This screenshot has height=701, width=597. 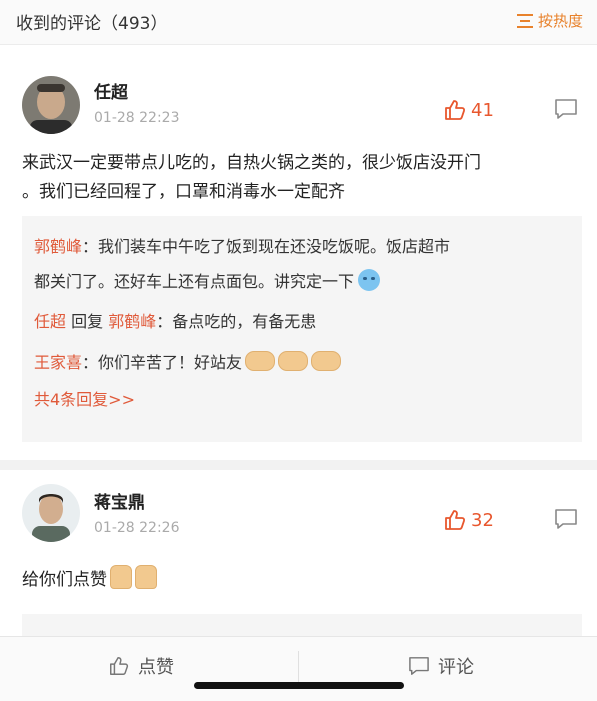 What do you see at coordinates (524, 20) in the screenshot?
I see `sort-icon` at bounding box center [524, 20].